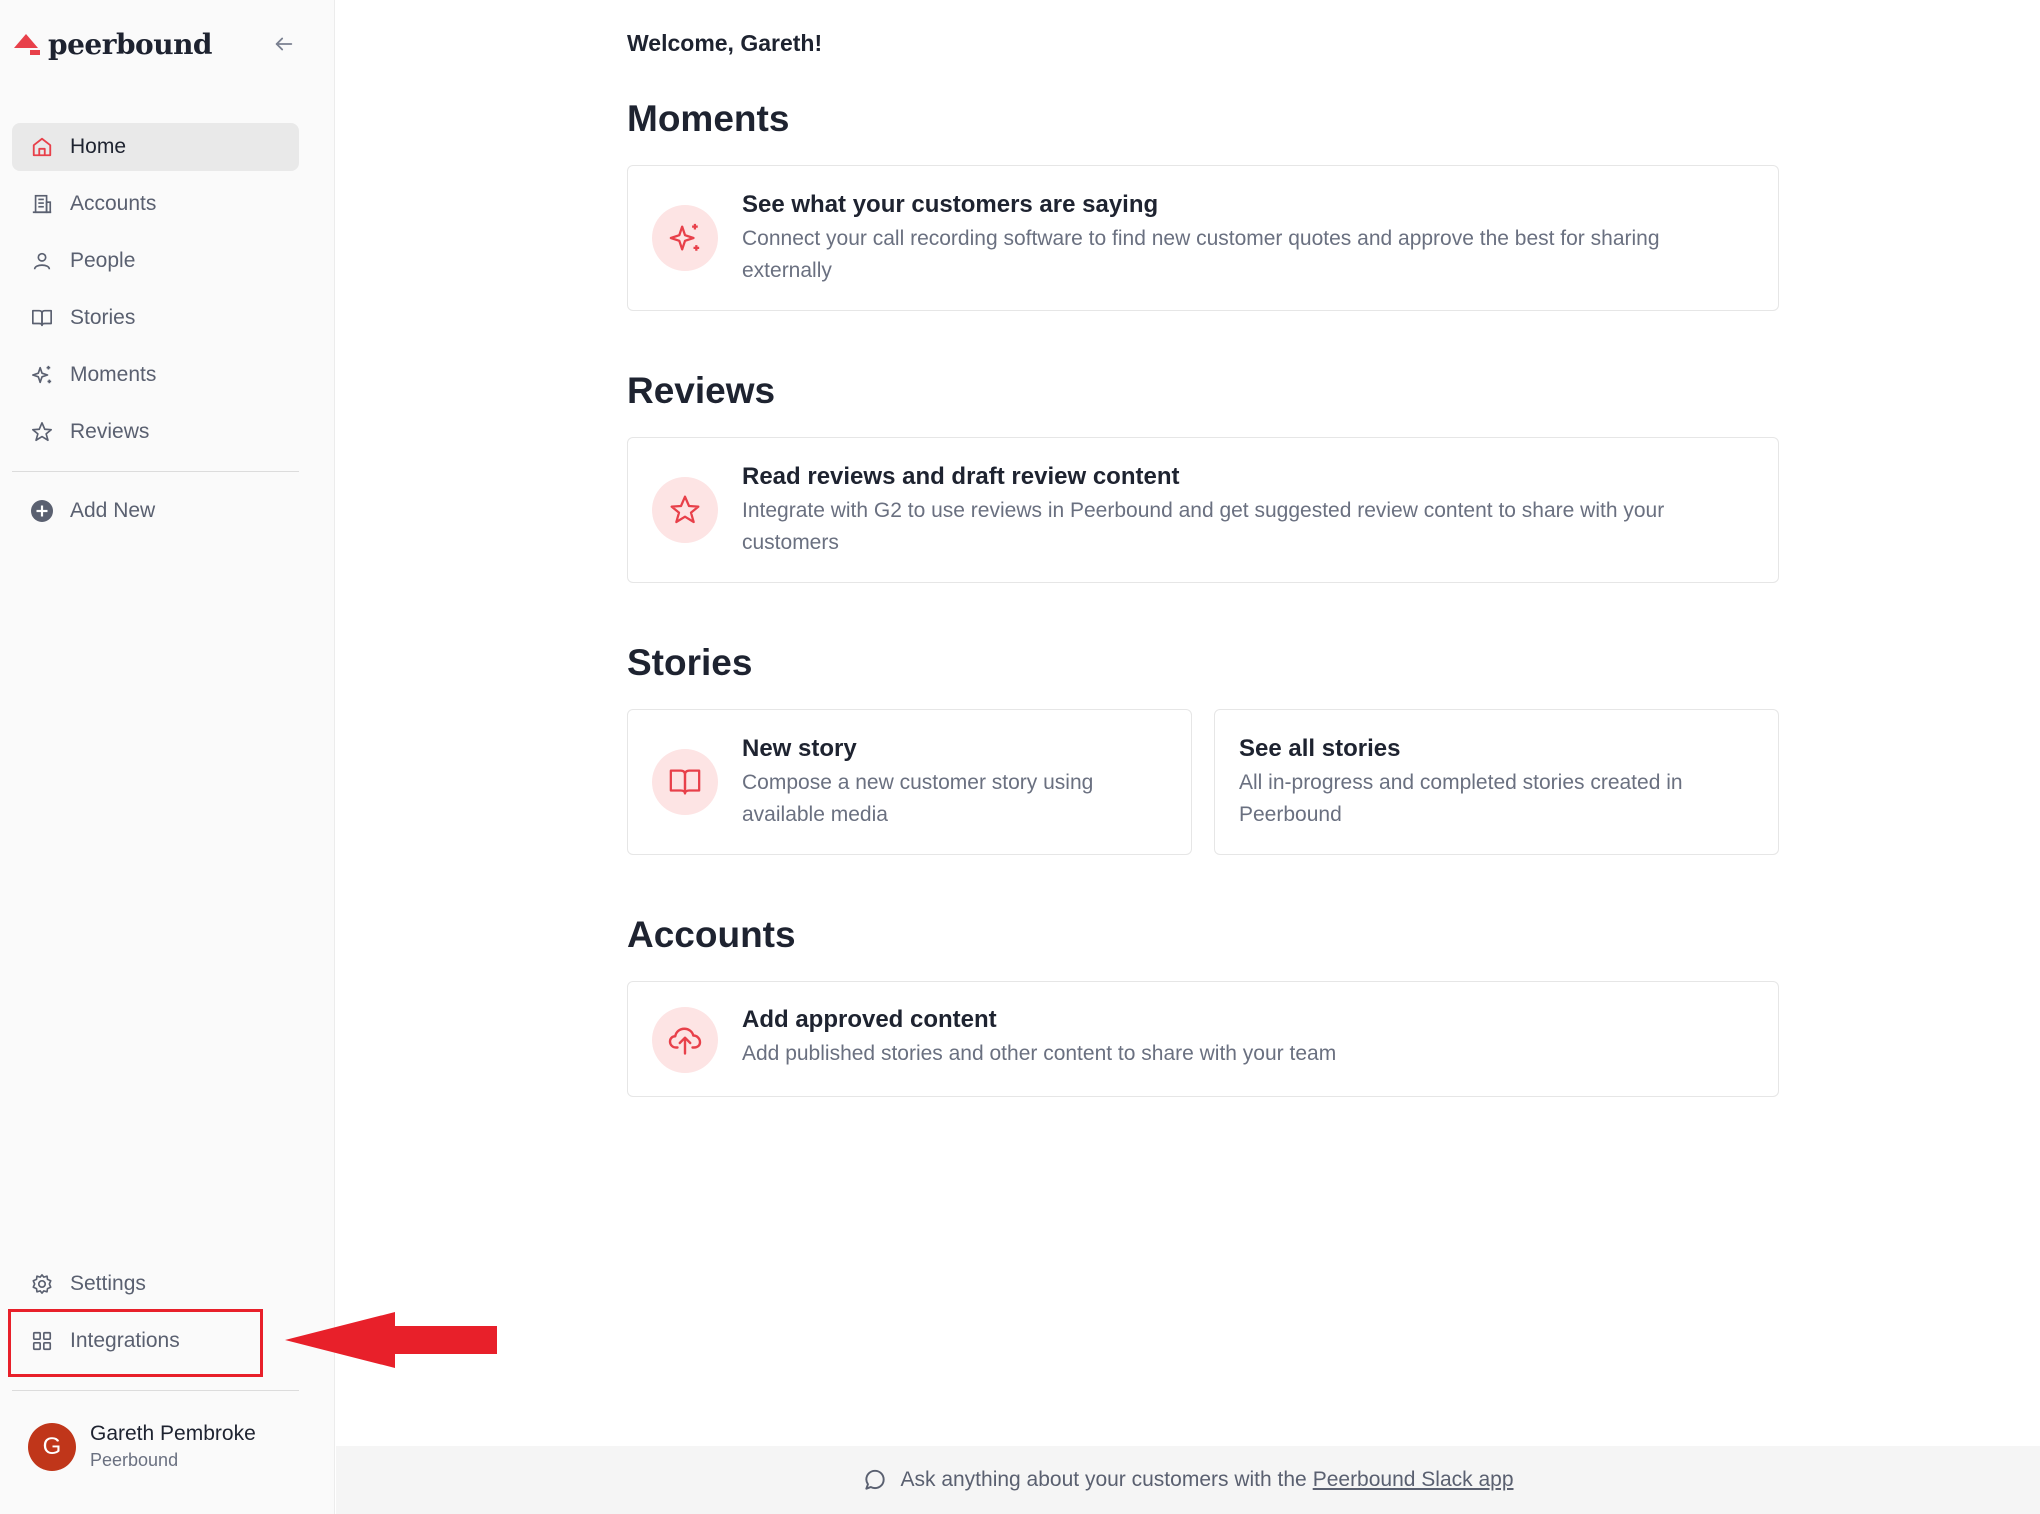 This screenshot has height=1514, width=2040. Describe the element at coordinates (155, 261) in the screenshot. I see `sidebar-item-people: People` at that location.